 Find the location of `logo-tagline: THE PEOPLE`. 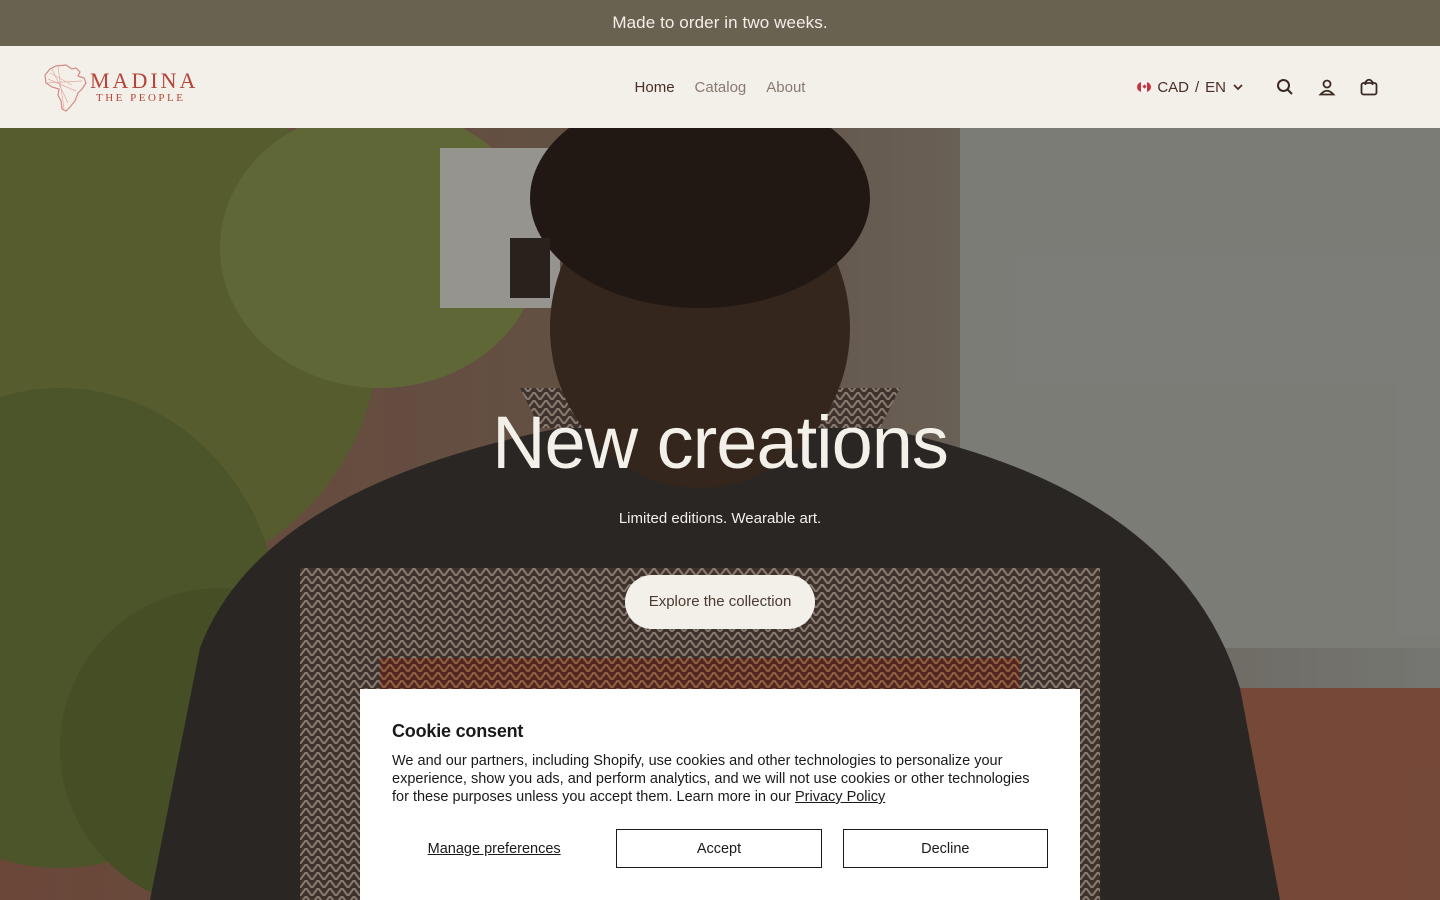

logo-tagline: THE PEOPLE is located at coordinates (141, 98).